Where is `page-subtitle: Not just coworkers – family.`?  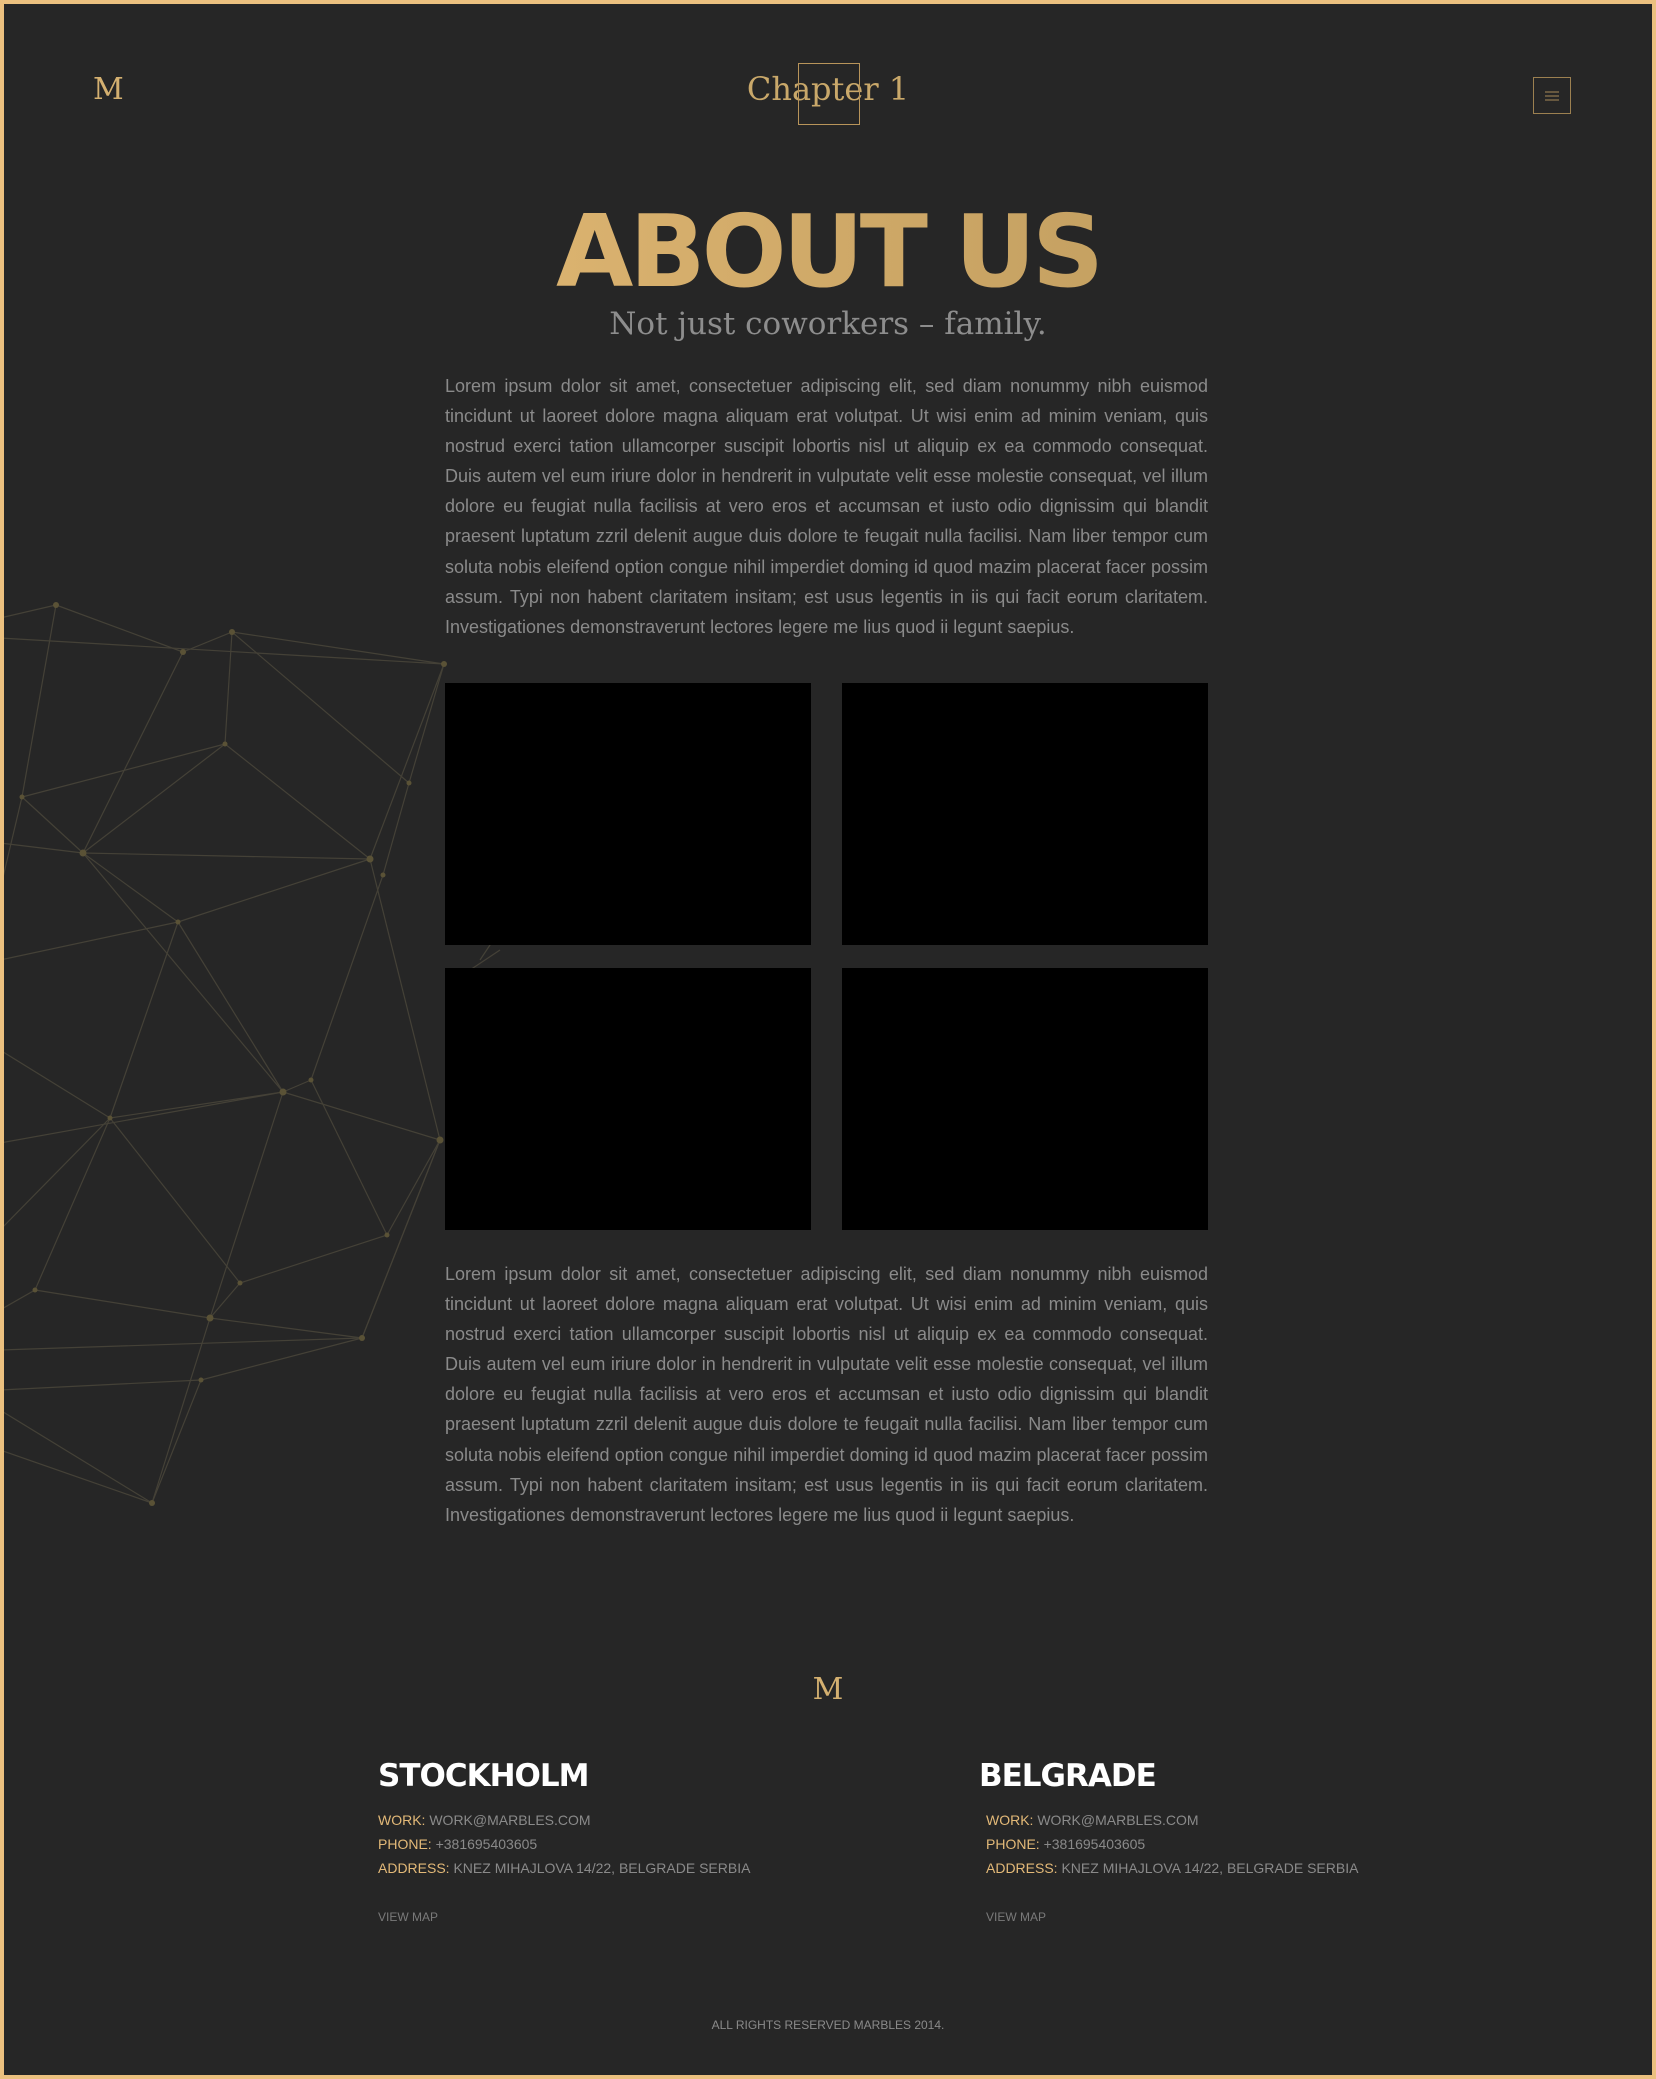
page-subtitle: Not just coworkers – family. is located at coordinates (828, 324).